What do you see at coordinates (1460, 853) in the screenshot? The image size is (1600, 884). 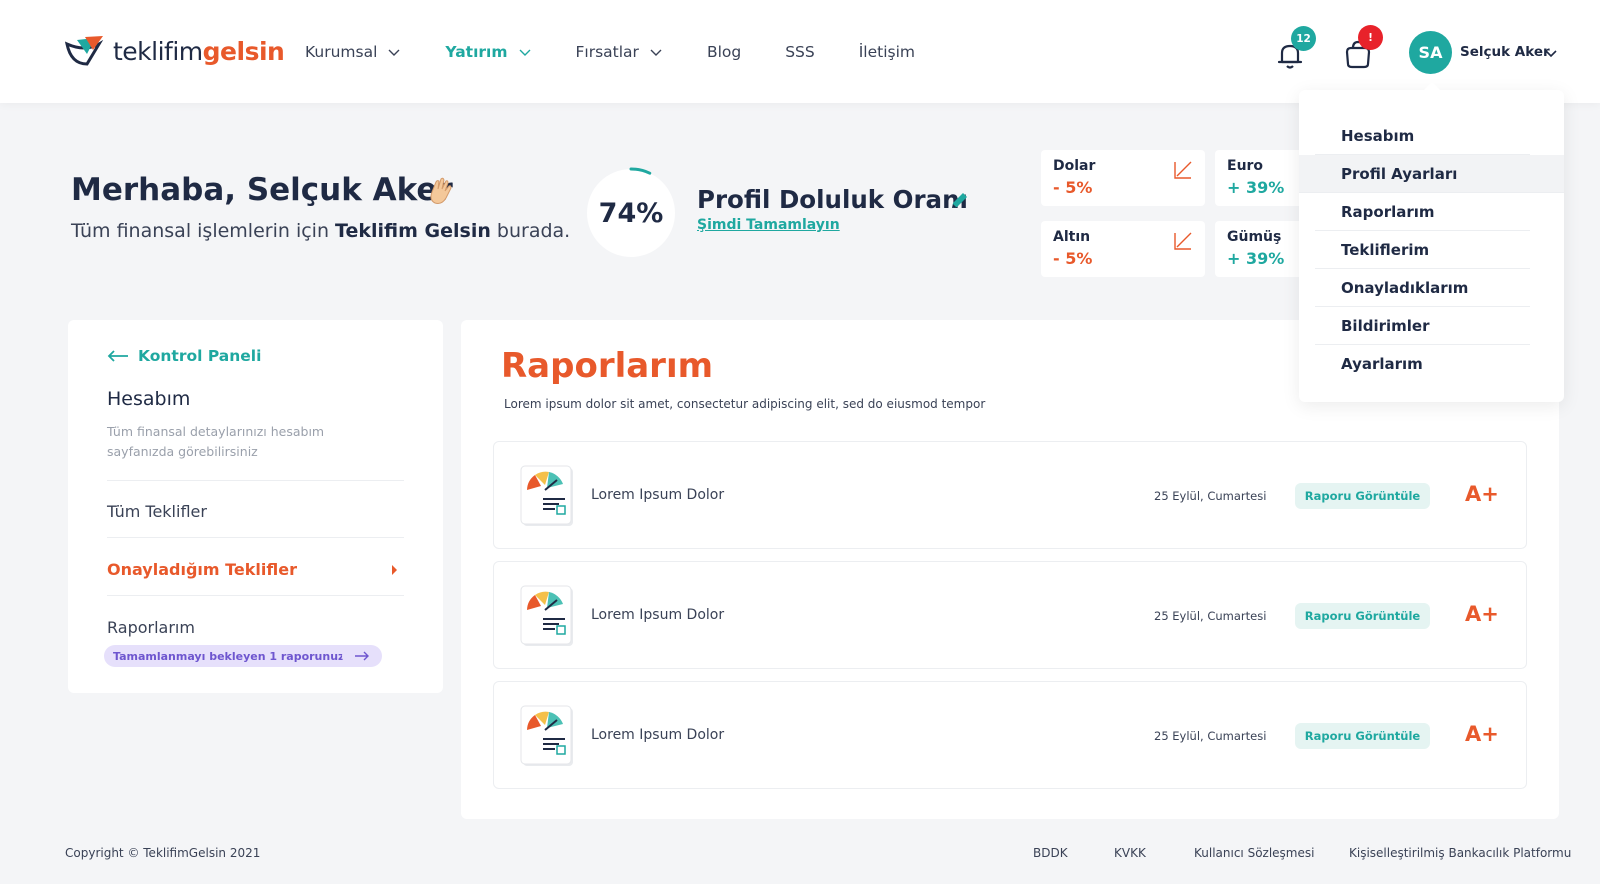 I see `footer-link-bankacilik-platformu: Kişiselleştirilmiş Bankacılık Platformu` at bounding box center [1460, 853].